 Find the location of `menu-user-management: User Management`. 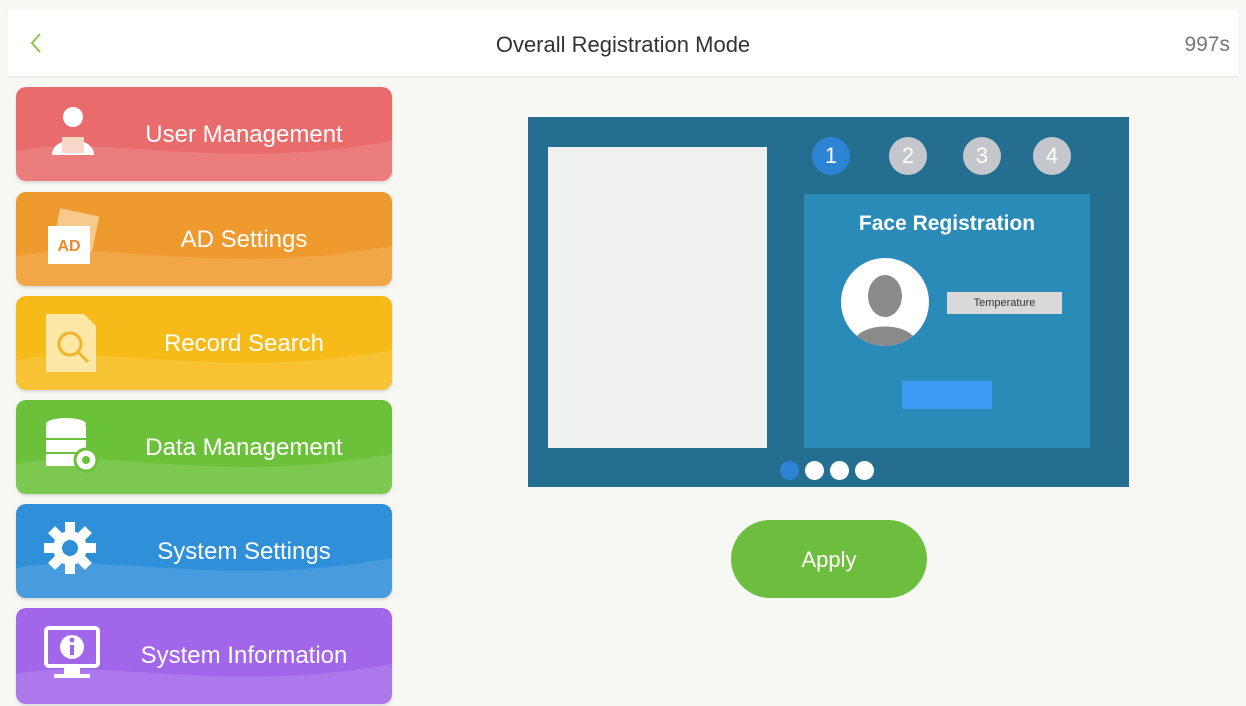

menu-user-management: User Management is located at coordinates (204, 134).